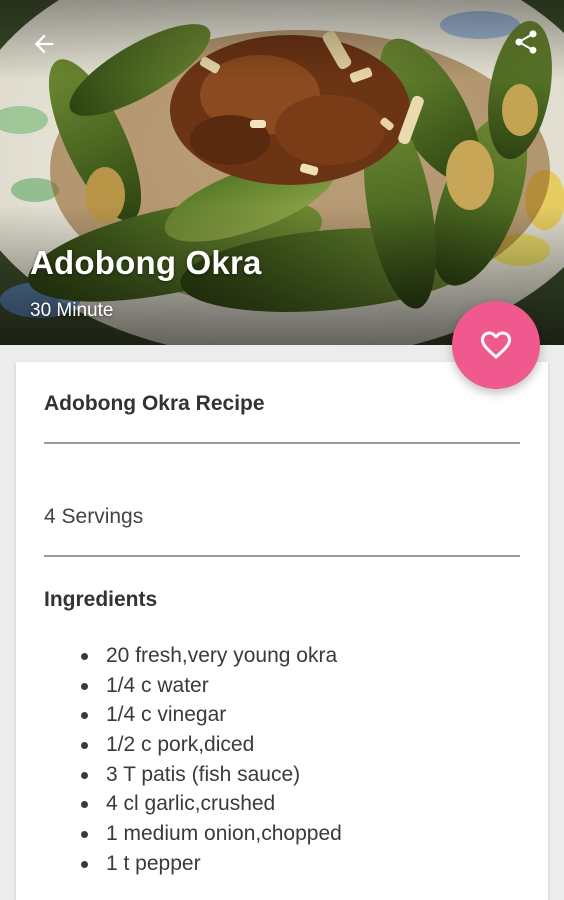 The height and width of the screenshot is (900, 564). I want to click on ingredient-text: 4 cl garlic,crushed, so click(191, 804).